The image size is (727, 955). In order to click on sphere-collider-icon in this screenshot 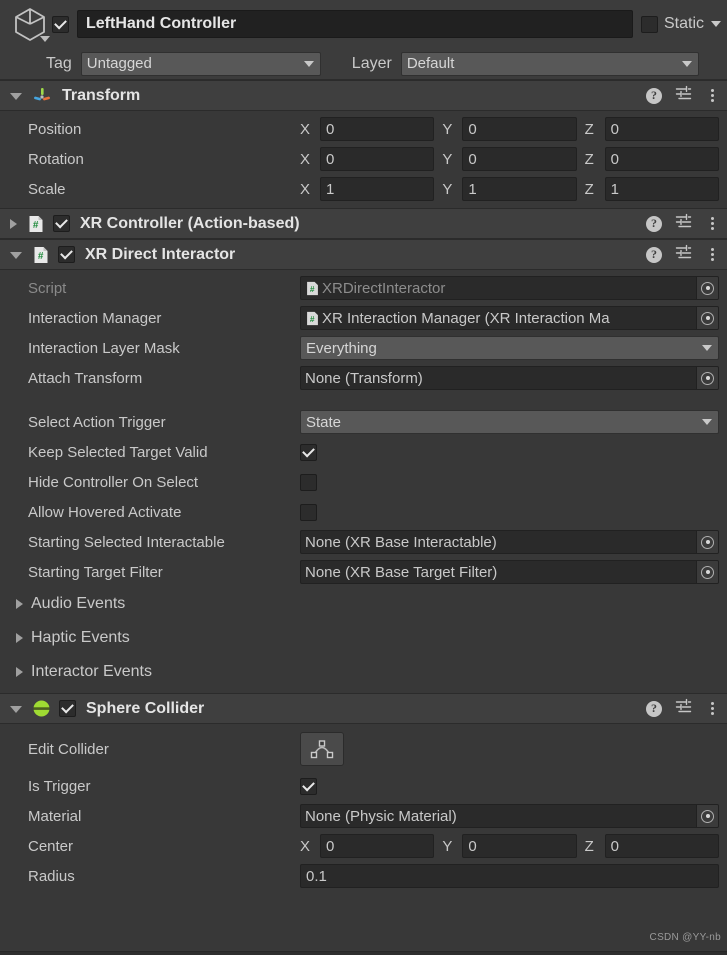, I will do `click(41, 708)`.